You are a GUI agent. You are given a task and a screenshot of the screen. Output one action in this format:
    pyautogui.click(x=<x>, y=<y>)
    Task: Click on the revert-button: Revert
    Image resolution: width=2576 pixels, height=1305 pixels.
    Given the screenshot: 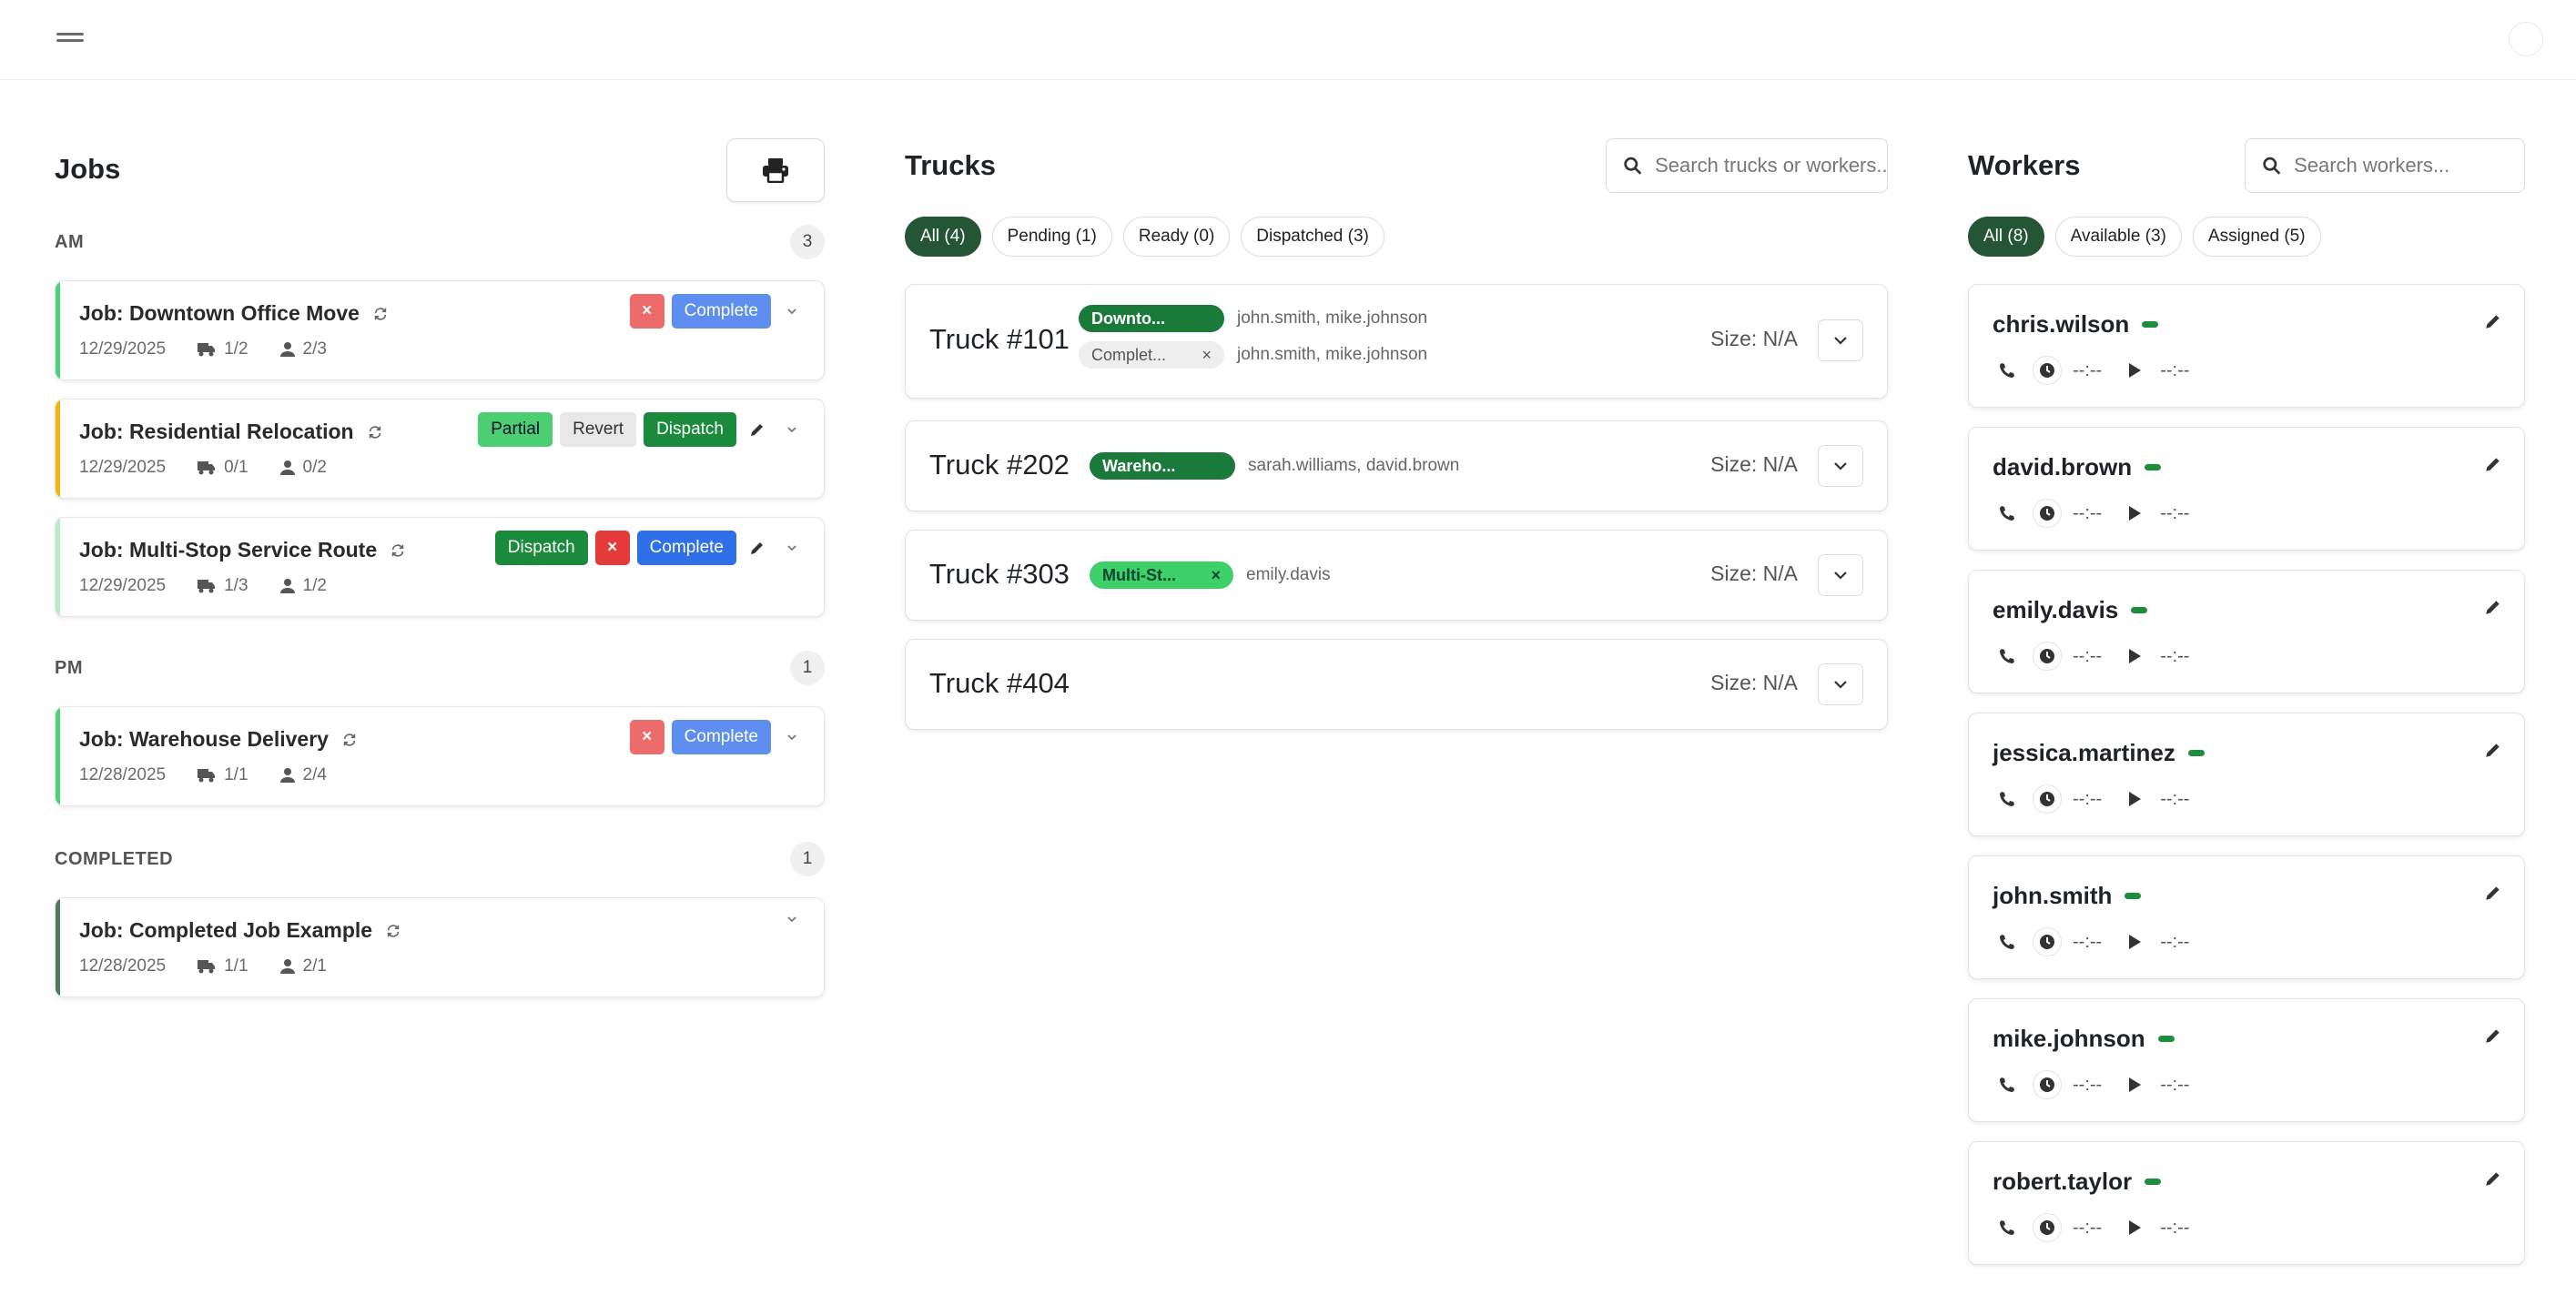 What is the action you would take?
    pyautogui.click(x=598, y=429)
    